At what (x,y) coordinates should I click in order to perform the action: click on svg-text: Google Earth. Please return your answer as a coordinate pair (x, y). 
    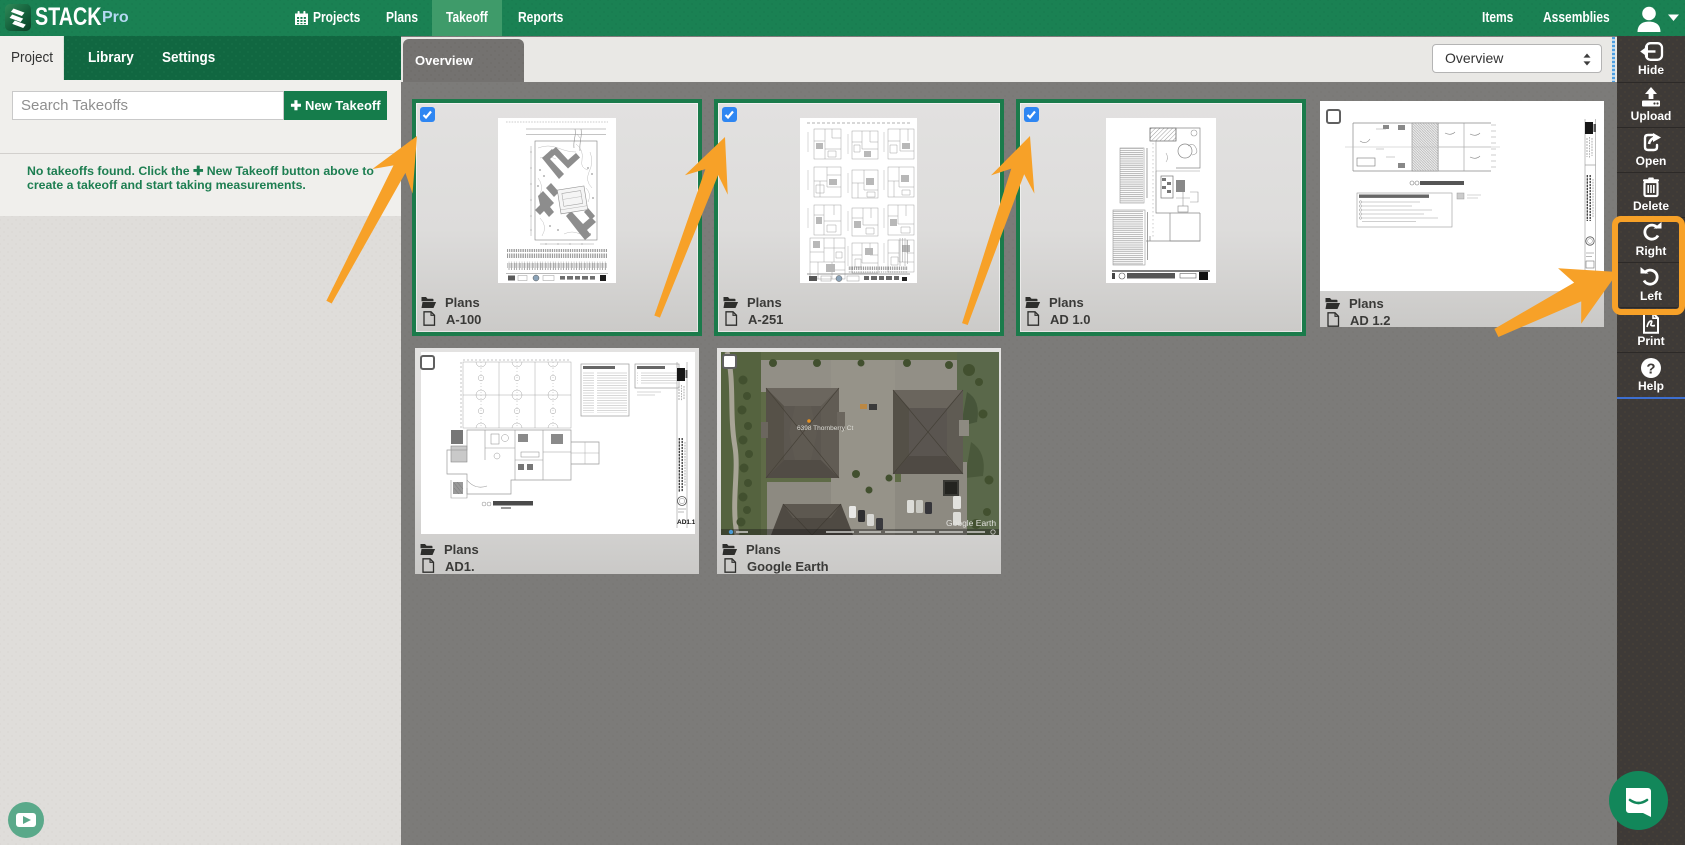
    Looking at the image, I should click on (971, 523).